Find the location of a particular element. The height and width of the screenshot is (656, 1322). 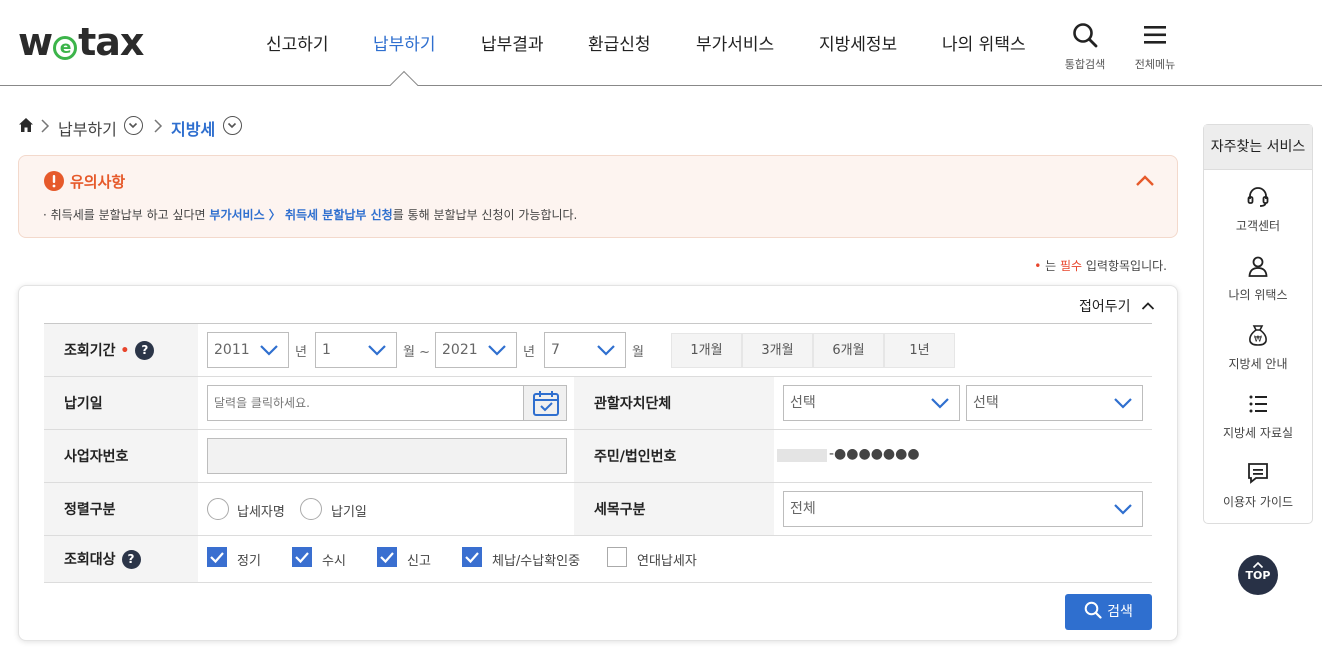

side-item-local-tax-archive: 지방세 자료실 is located at coordinates (1258, 416).